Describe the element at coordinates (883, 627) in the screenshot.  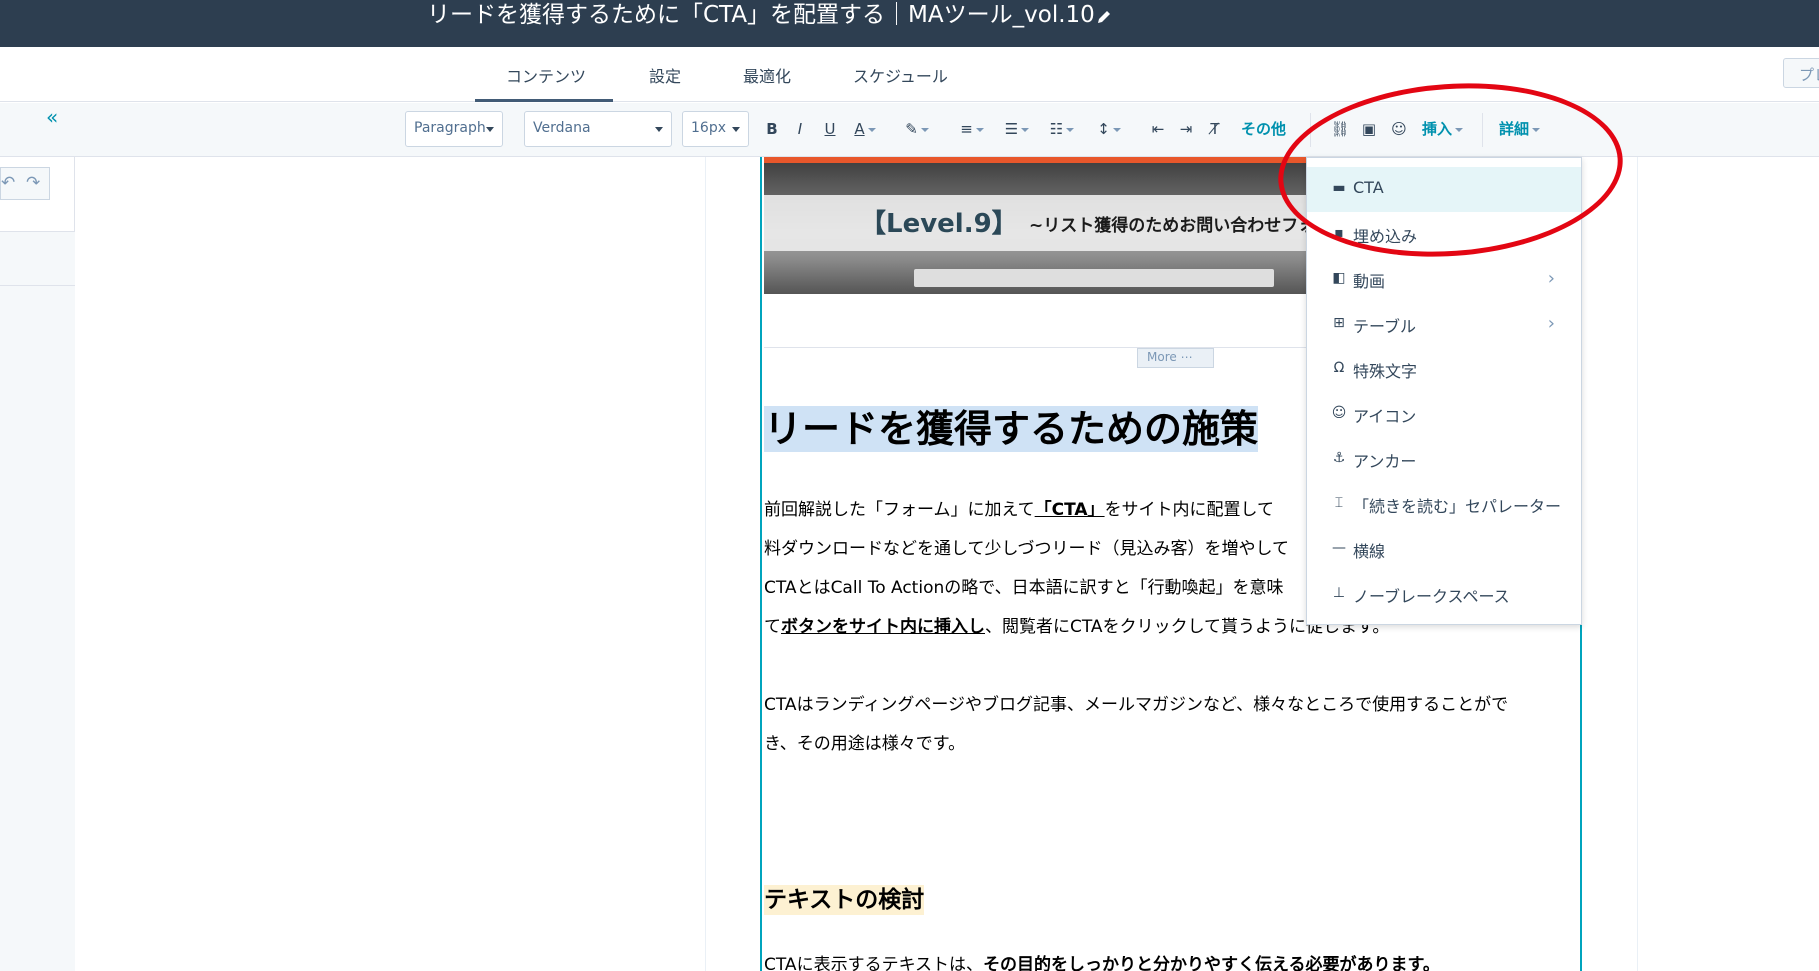
I see `bold-underlined-text: ボタンをサイト内に挿入し` at that location.